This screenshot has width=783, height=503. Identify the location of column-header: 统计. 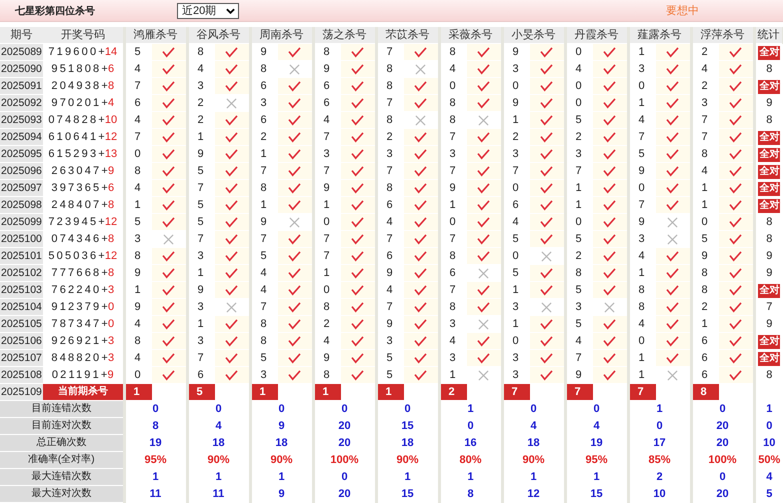
(768, 35).